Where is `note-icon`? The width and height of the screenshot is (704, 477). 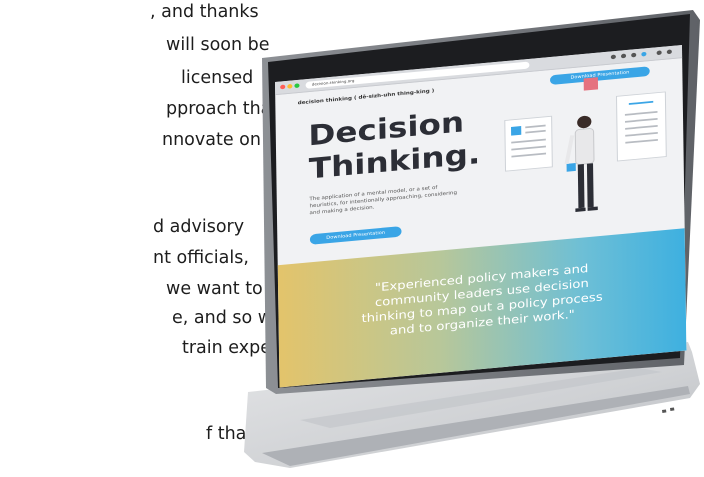 note-icon is located at coordinates (591, 84).